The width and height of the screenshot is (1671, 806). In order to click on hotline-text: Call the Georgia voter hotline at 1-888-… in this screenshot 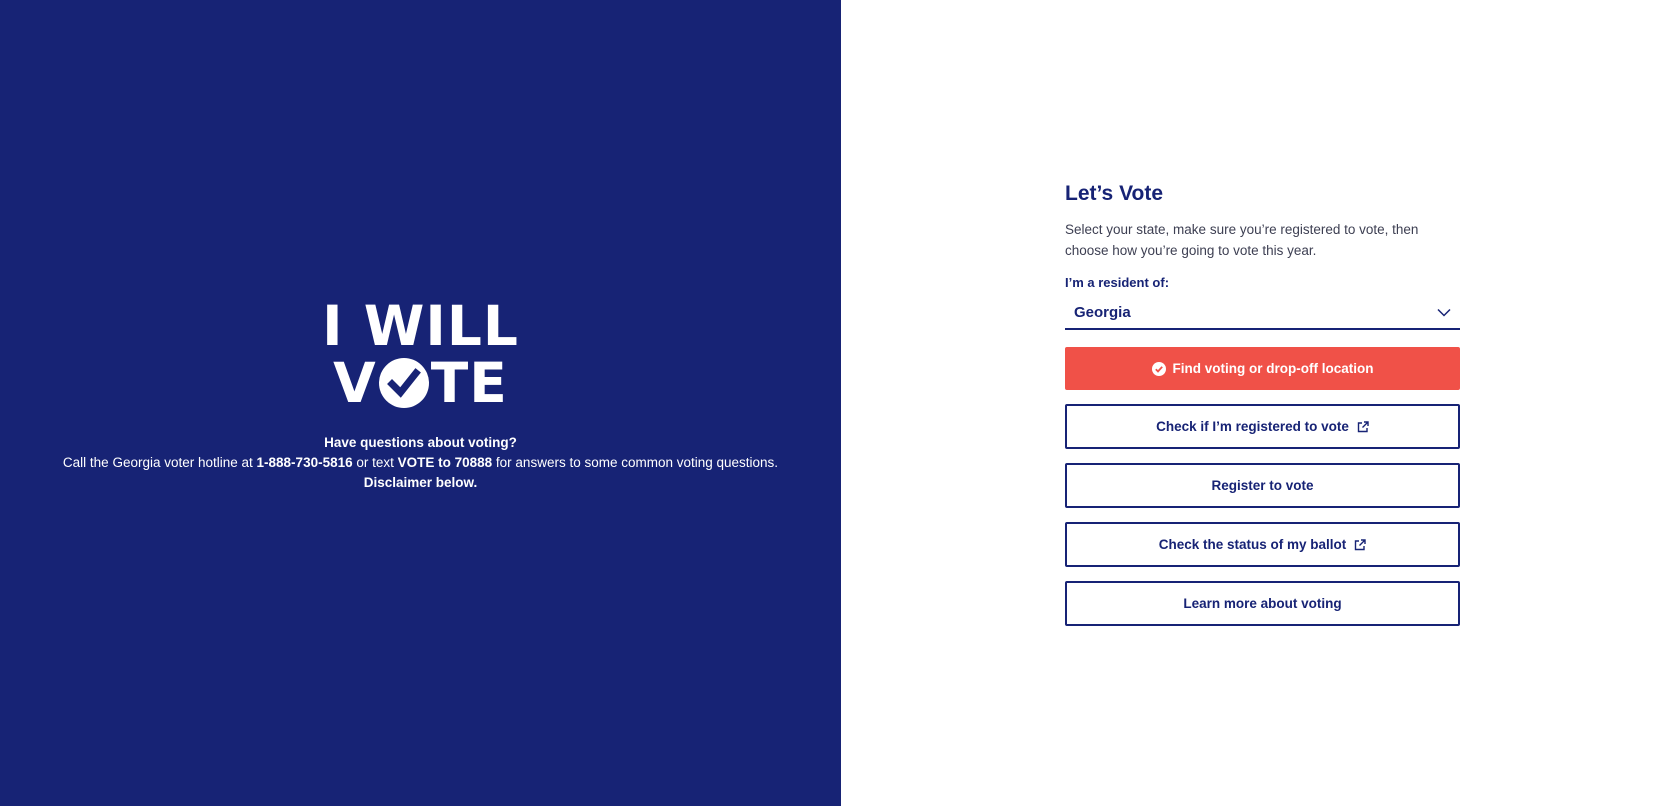, I will do `click(420, 463)`.